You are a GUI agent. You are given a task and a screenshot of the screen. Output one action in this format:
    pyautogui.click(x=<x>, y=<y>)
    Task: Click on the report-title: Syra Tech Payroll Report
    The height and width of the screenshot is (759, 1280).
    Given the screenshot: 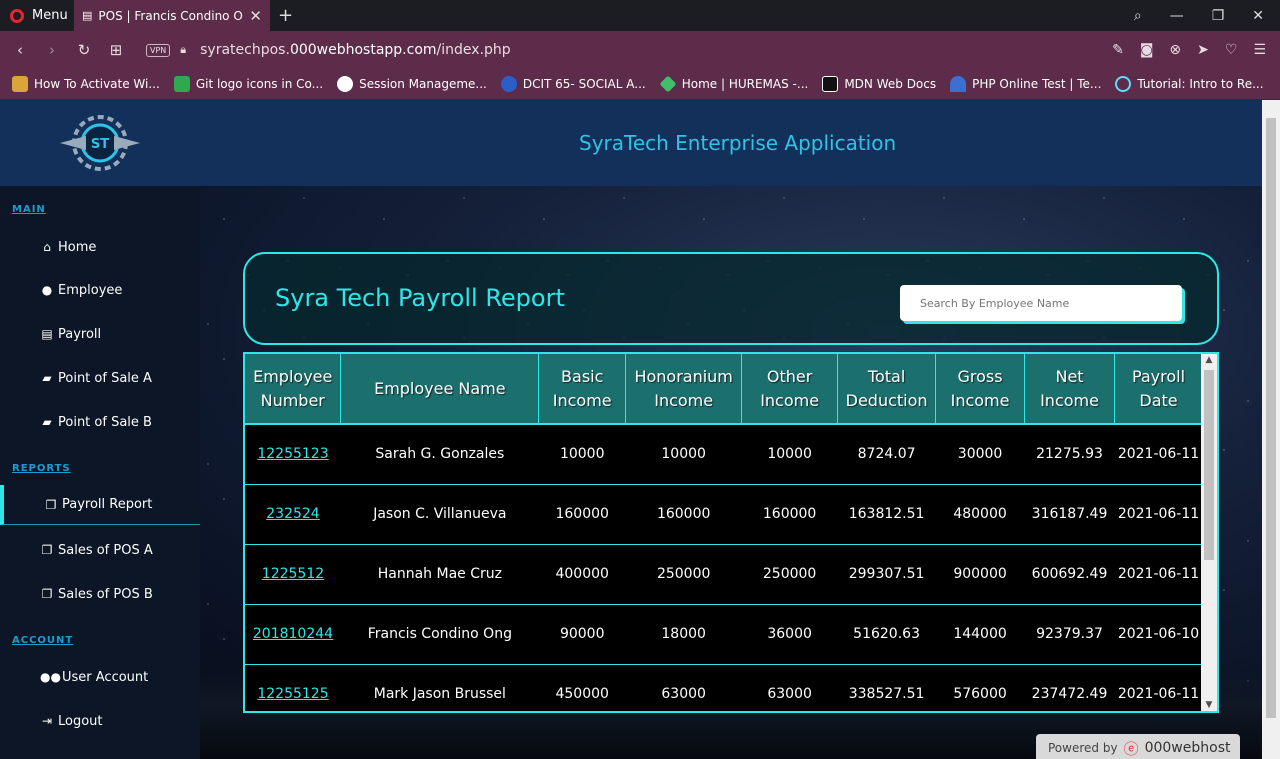 What is the action you would take?
    pyautogui.click(x=420, y=298)
    